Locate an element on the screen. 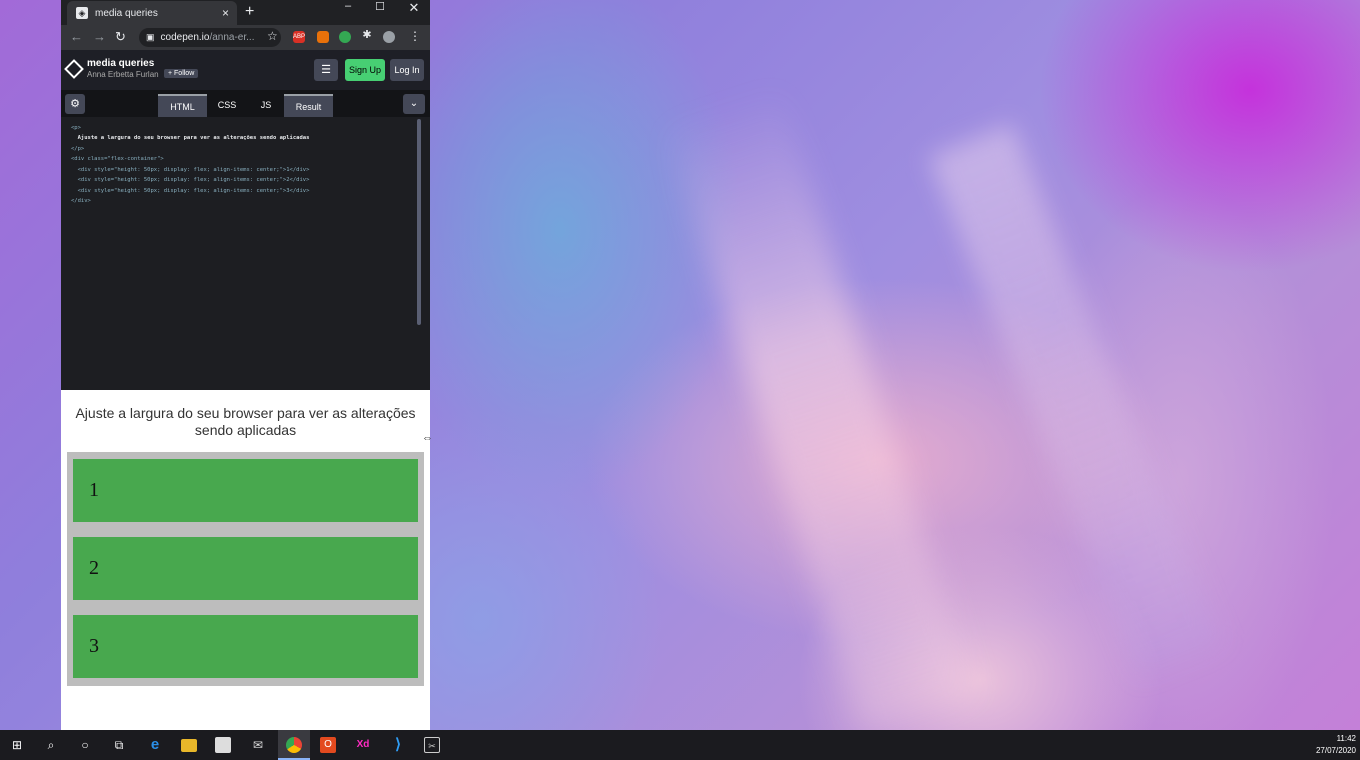 This screenshot has height=760, width=1360. snipping-tool-icon: ✂ is located at coordinates (432, 745).